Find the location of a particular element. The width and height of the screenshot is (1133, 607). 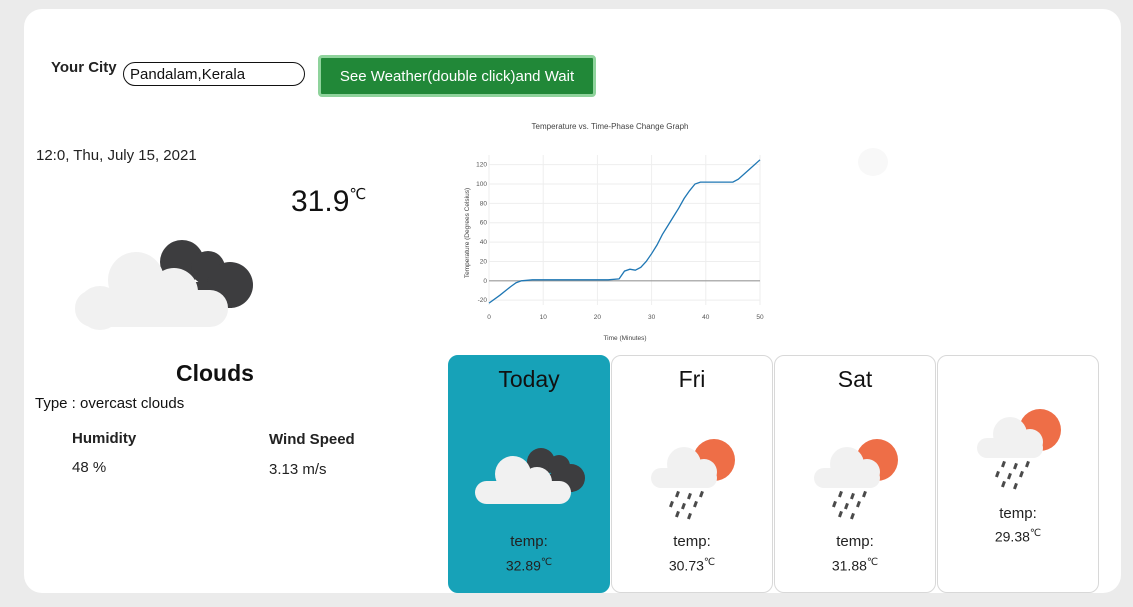

chart-x-tick-label: 0 is located at coordinates (489, 317).